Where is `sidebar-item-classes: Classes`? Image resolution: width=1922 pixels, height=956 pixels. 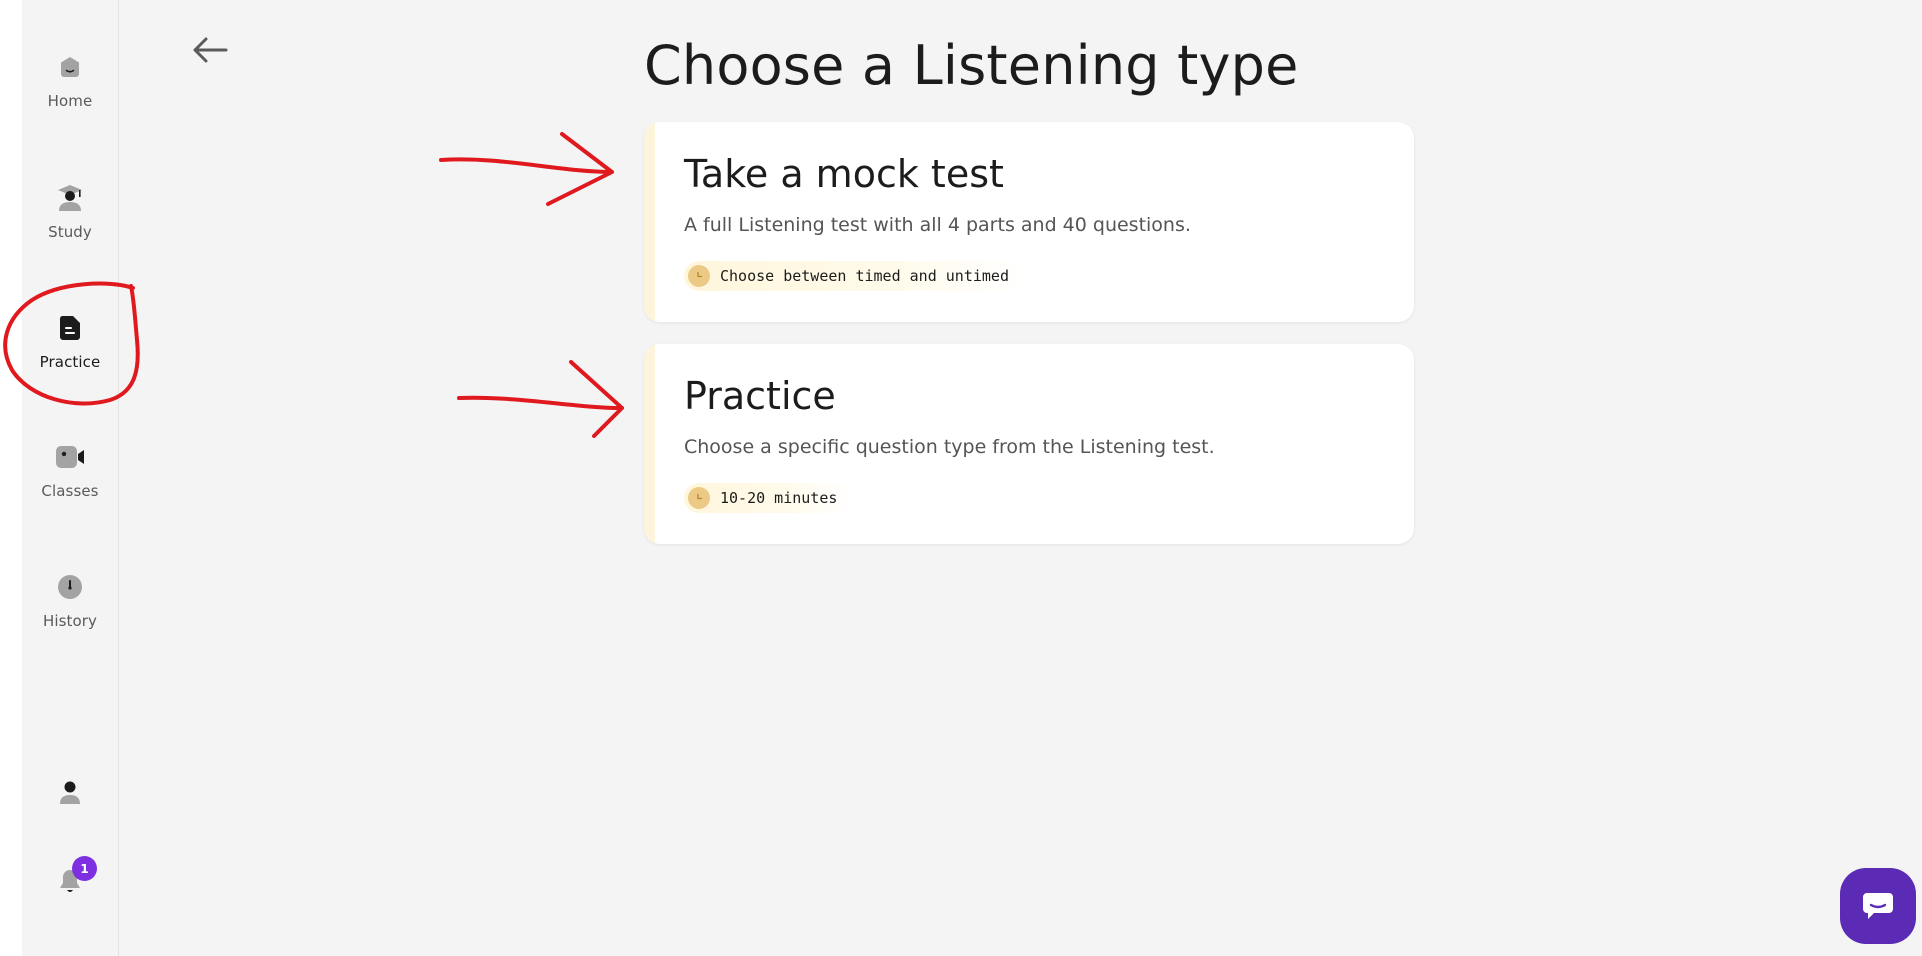
sidebar-item-classes: Classes is located at coordinates (70, 487).